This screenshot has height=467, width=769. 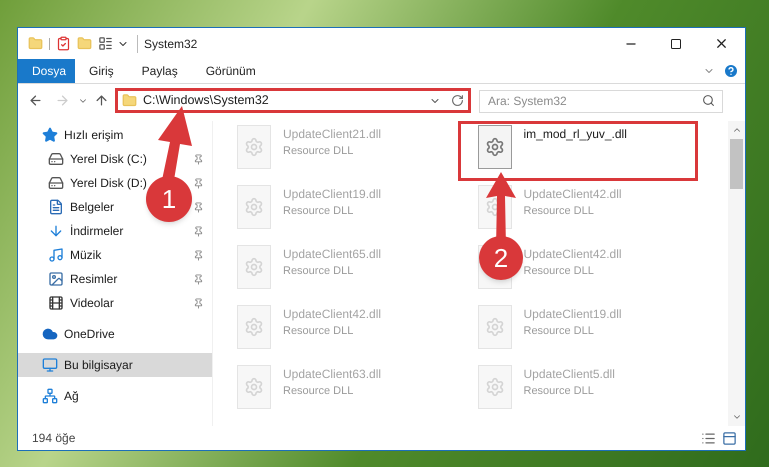 I want to click on star-icon, so click(x=50, y=135).